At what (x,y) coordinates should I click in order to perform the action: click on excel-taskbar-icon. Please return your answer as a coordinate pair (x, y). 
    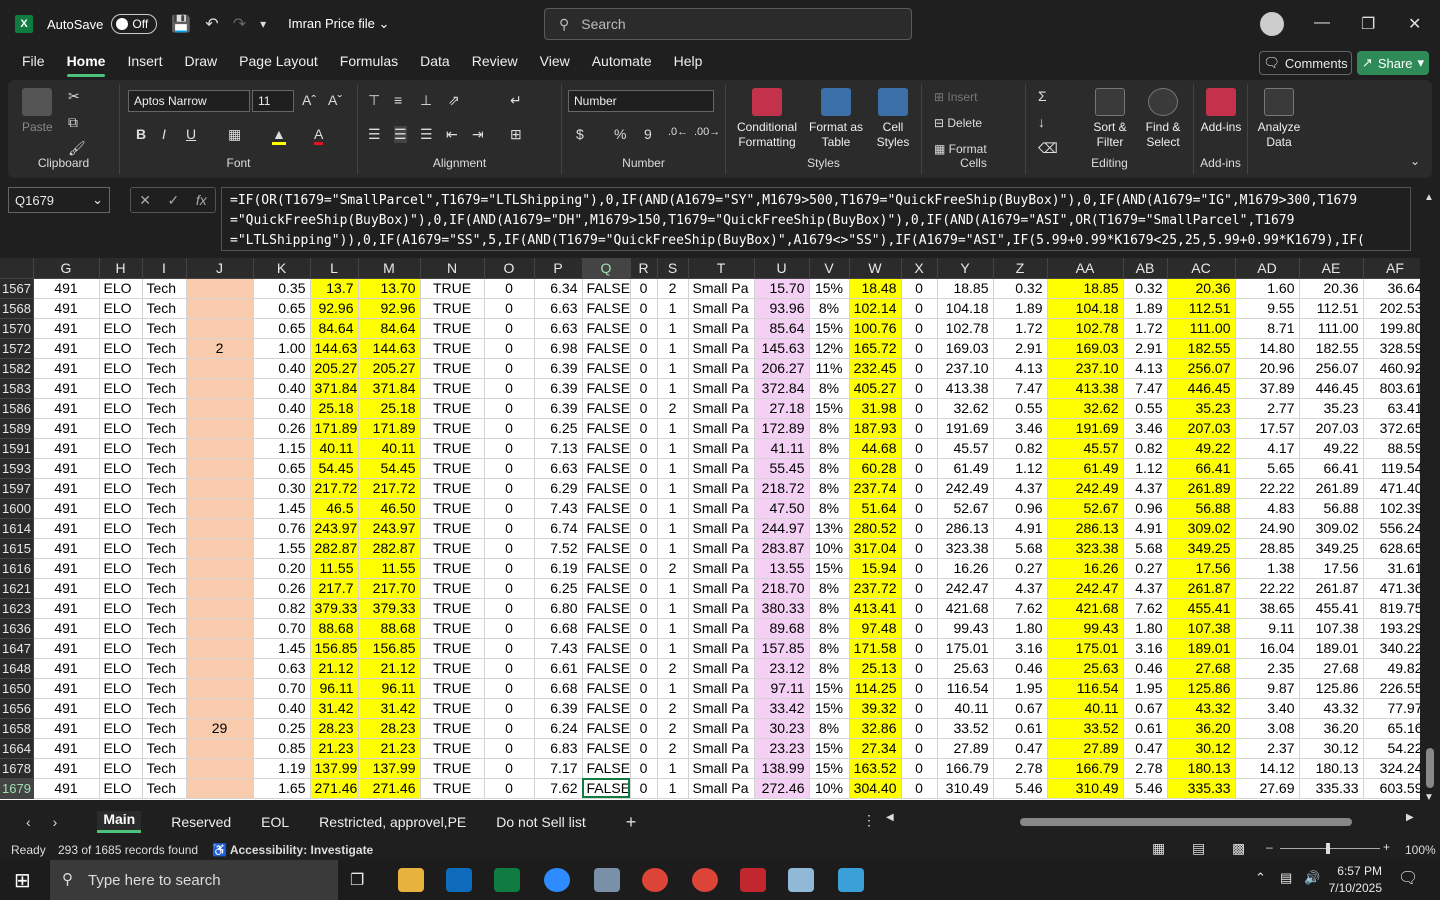
    Looking at the image, I should click on (507, 880).